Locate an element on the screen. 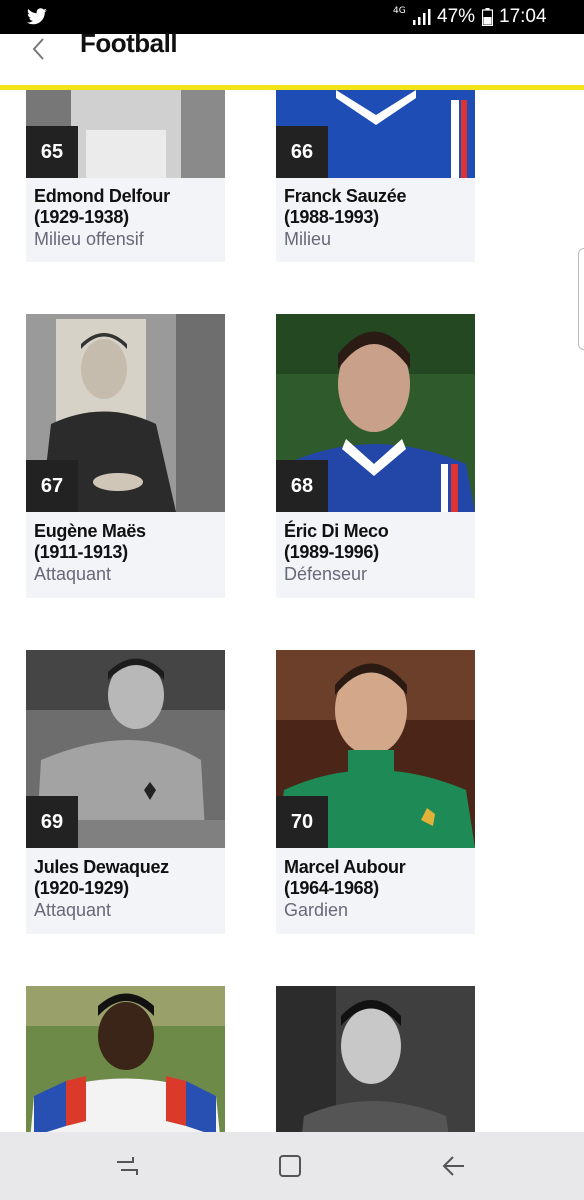 This screenshot has height=1200, width=584. battery-percent: 47% is located at coordinates (456, 16).